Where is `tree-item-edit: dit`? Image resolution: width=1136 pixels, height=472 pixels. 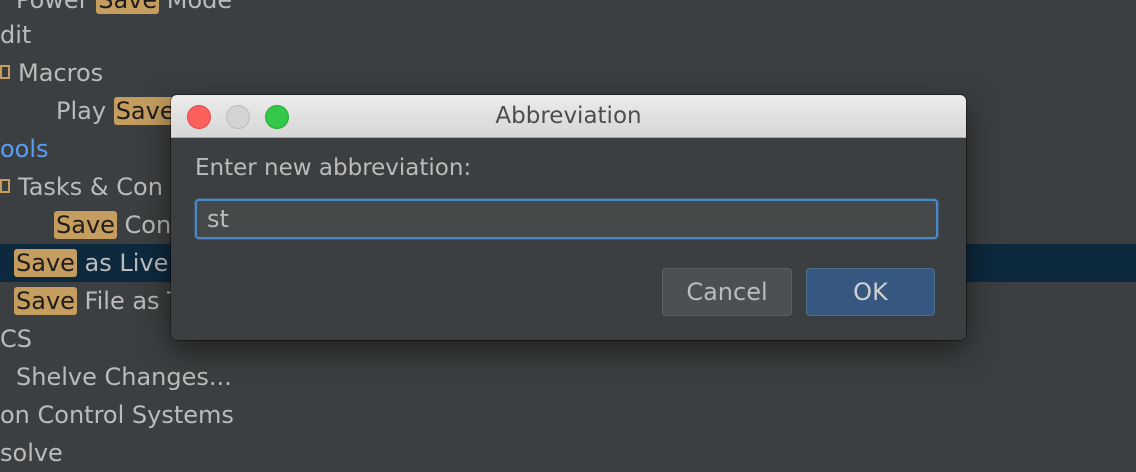
tree-item-edit: dit is located at coordinates (568, 35).